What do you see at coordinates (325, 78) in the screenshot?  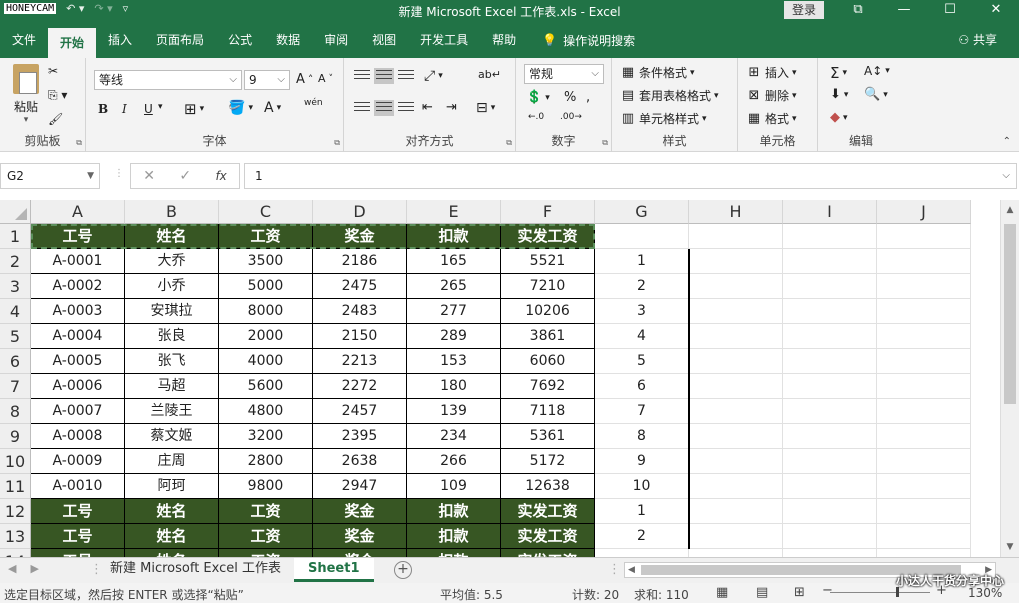 I see `decrease-font-icon: A ˅` at bounding box center [325, 78].